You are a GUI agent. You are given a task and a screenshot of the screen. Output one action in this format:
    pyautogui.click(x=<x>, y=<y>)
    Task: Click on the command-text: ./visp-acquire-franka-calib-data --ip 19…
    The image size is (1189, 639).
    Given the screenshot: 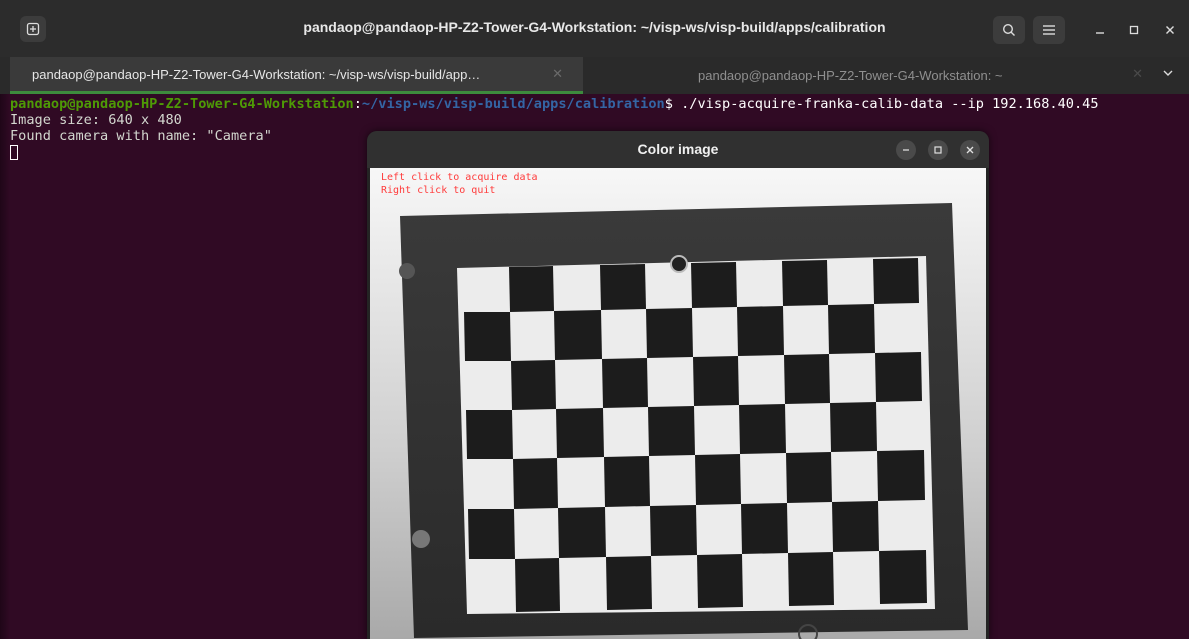 What is the action you would take?
    pyautogui.click(x=885, y=104)
    